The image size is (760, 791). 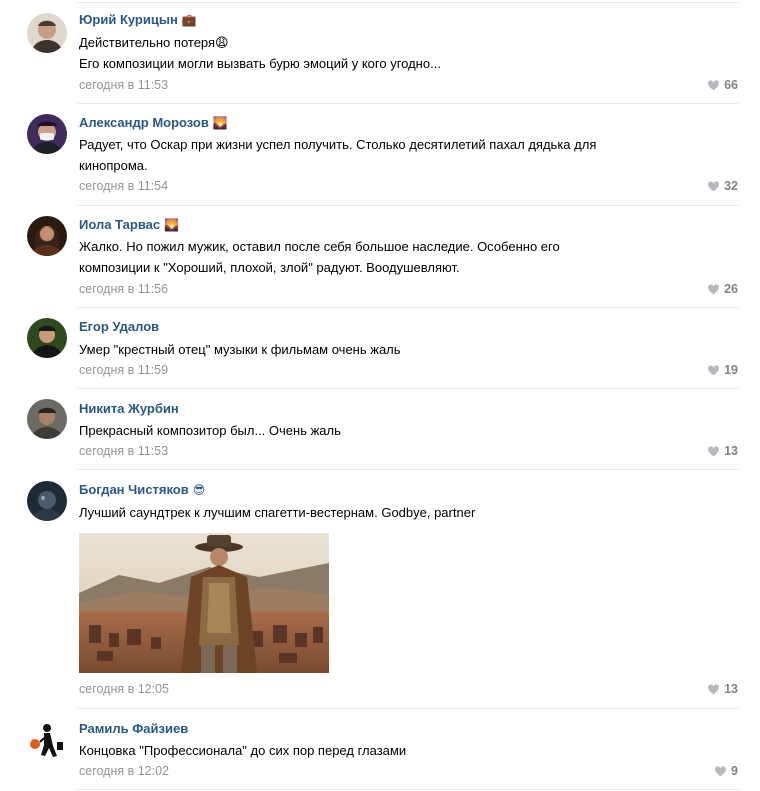 What do you see at coordinates (138, 19) in the screenshot?
I see `author-name: Юрий Курицын 💼` at bounding box center [138, 19].